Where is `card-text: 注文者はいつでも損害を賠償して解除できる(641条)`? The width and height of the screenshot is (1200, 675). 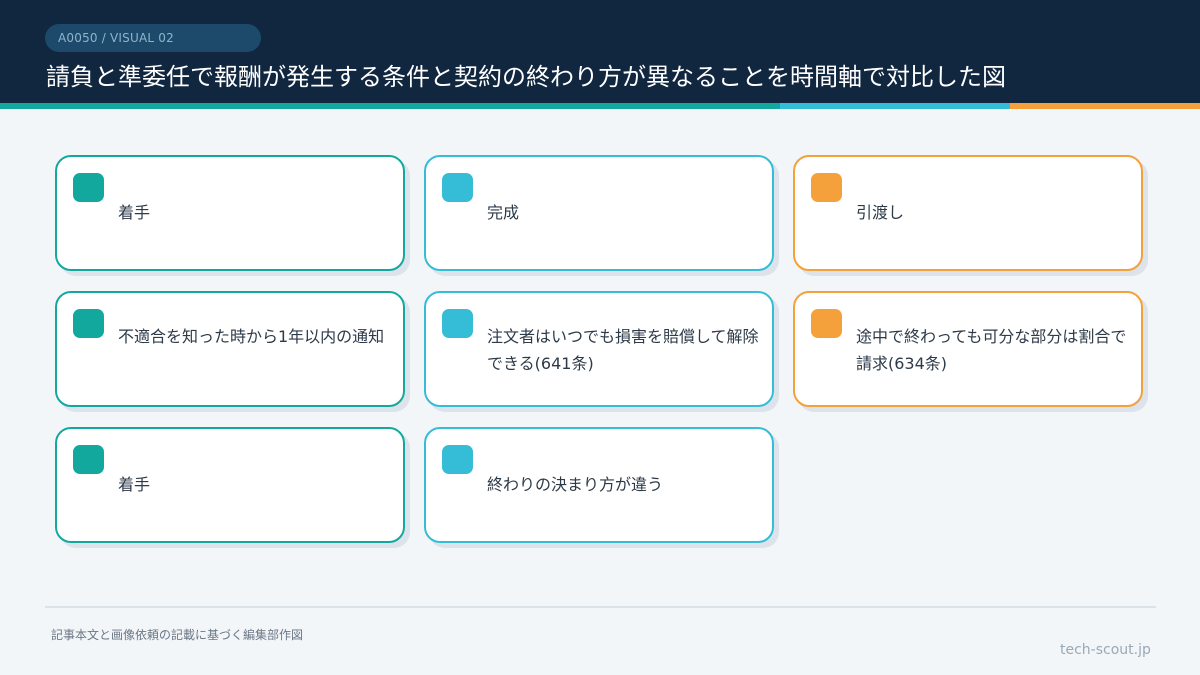
card-text: 注文者はいつでも損害を賠償して解除できる(641条) is located at coordinates (623, 350).